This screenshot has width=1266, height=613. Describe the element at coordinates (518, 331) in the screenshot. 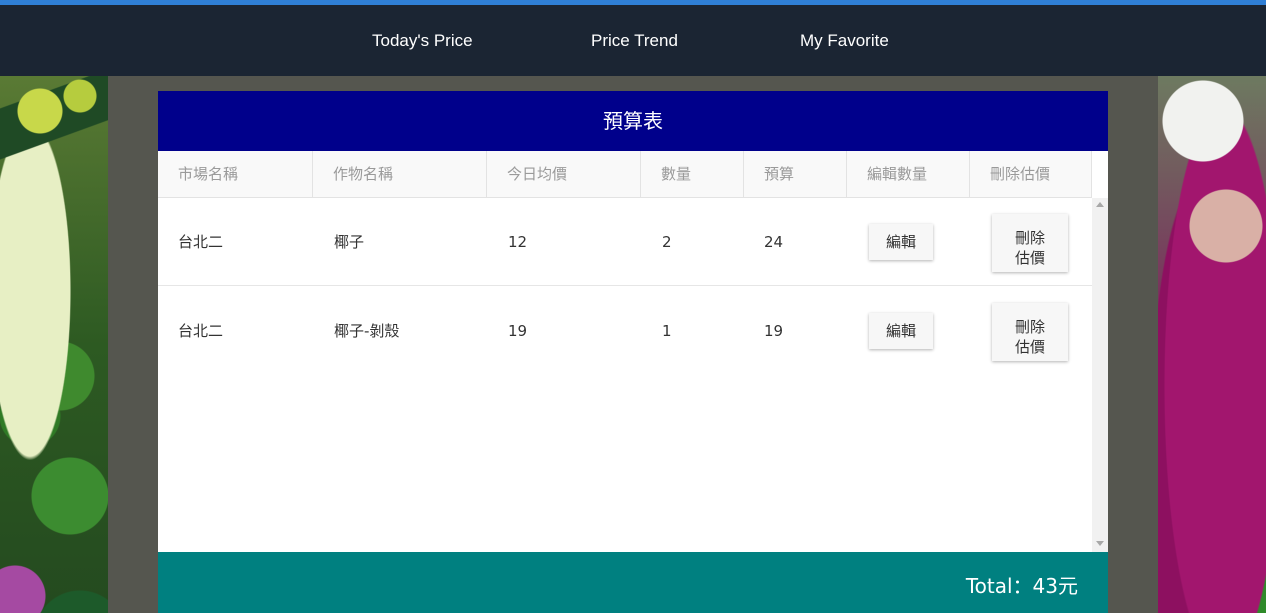

I see `cell-avg-price: 19` at that location.